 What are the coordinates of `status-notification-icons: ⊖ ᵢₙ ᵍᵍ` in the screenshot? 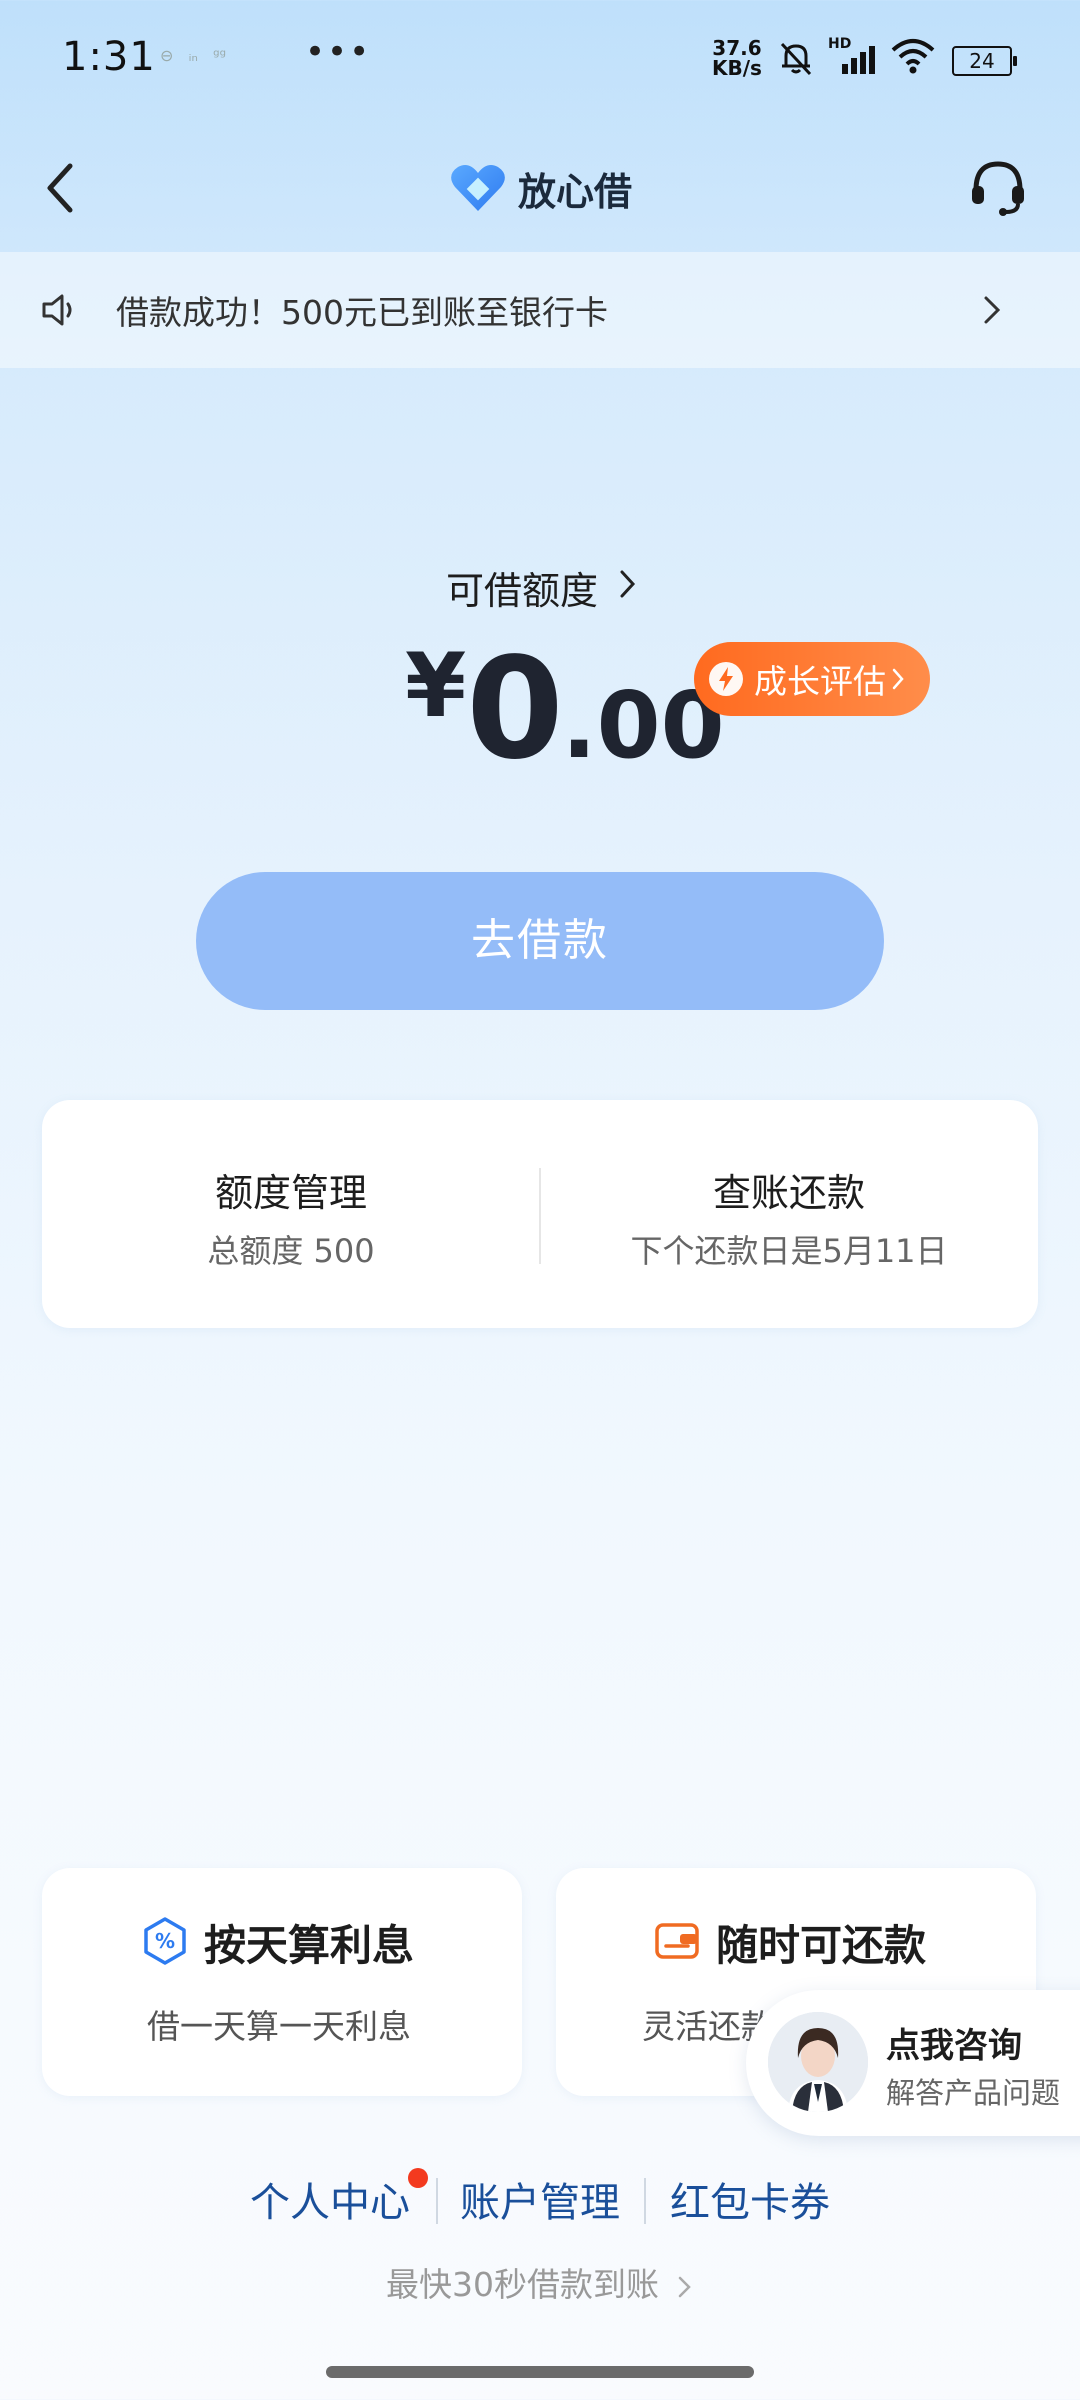 It's located at (193, 55).